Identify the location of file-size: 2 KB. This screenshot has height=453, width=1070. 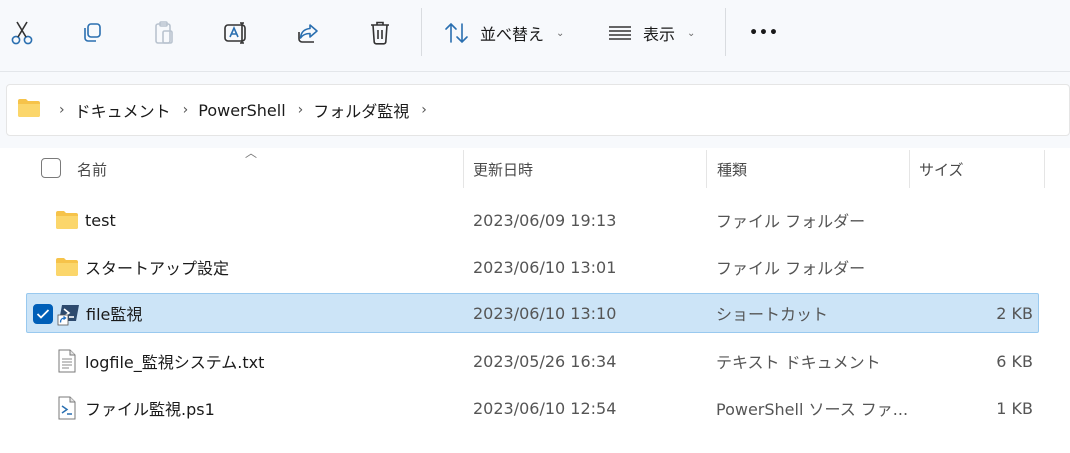
(1014, 313).